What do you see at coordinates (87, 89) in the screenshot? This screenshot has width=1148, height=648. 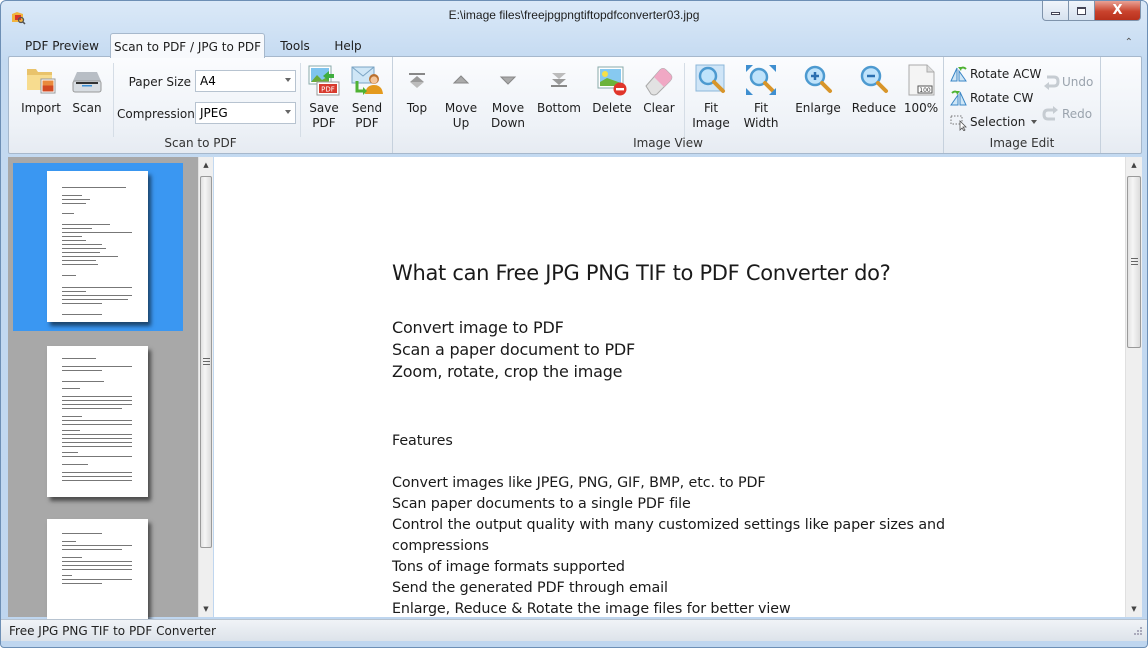 I see `scan-button: Scan` at bounding box center [87, 89].